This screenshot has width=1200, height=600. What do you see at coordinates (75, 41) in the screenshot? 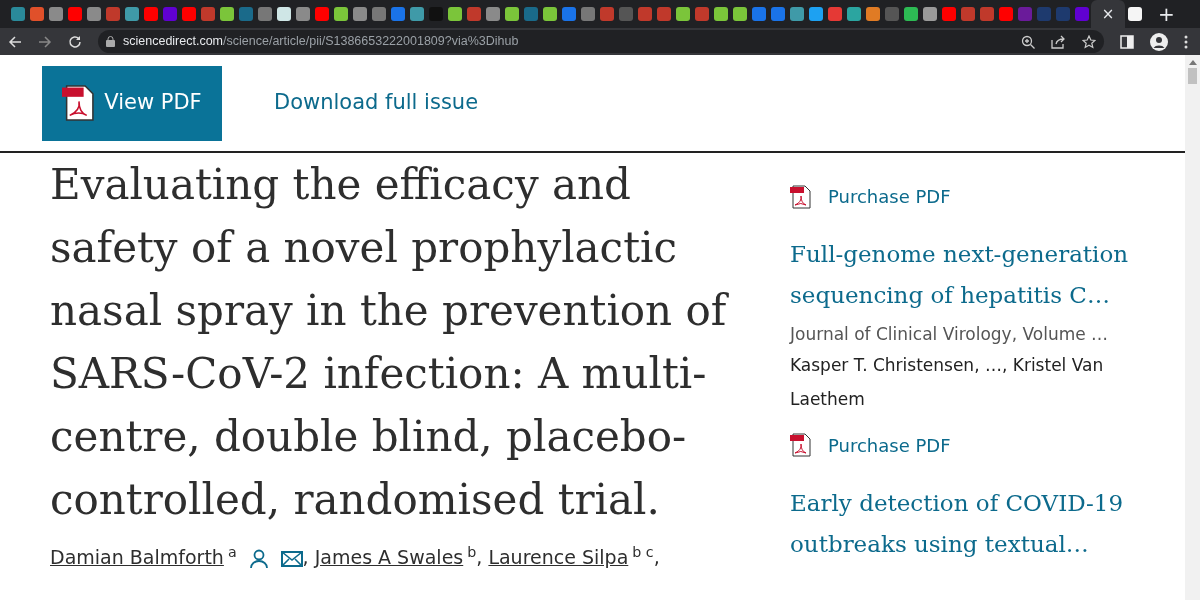
I see `reload-icon` at bounding box center [75, 41].